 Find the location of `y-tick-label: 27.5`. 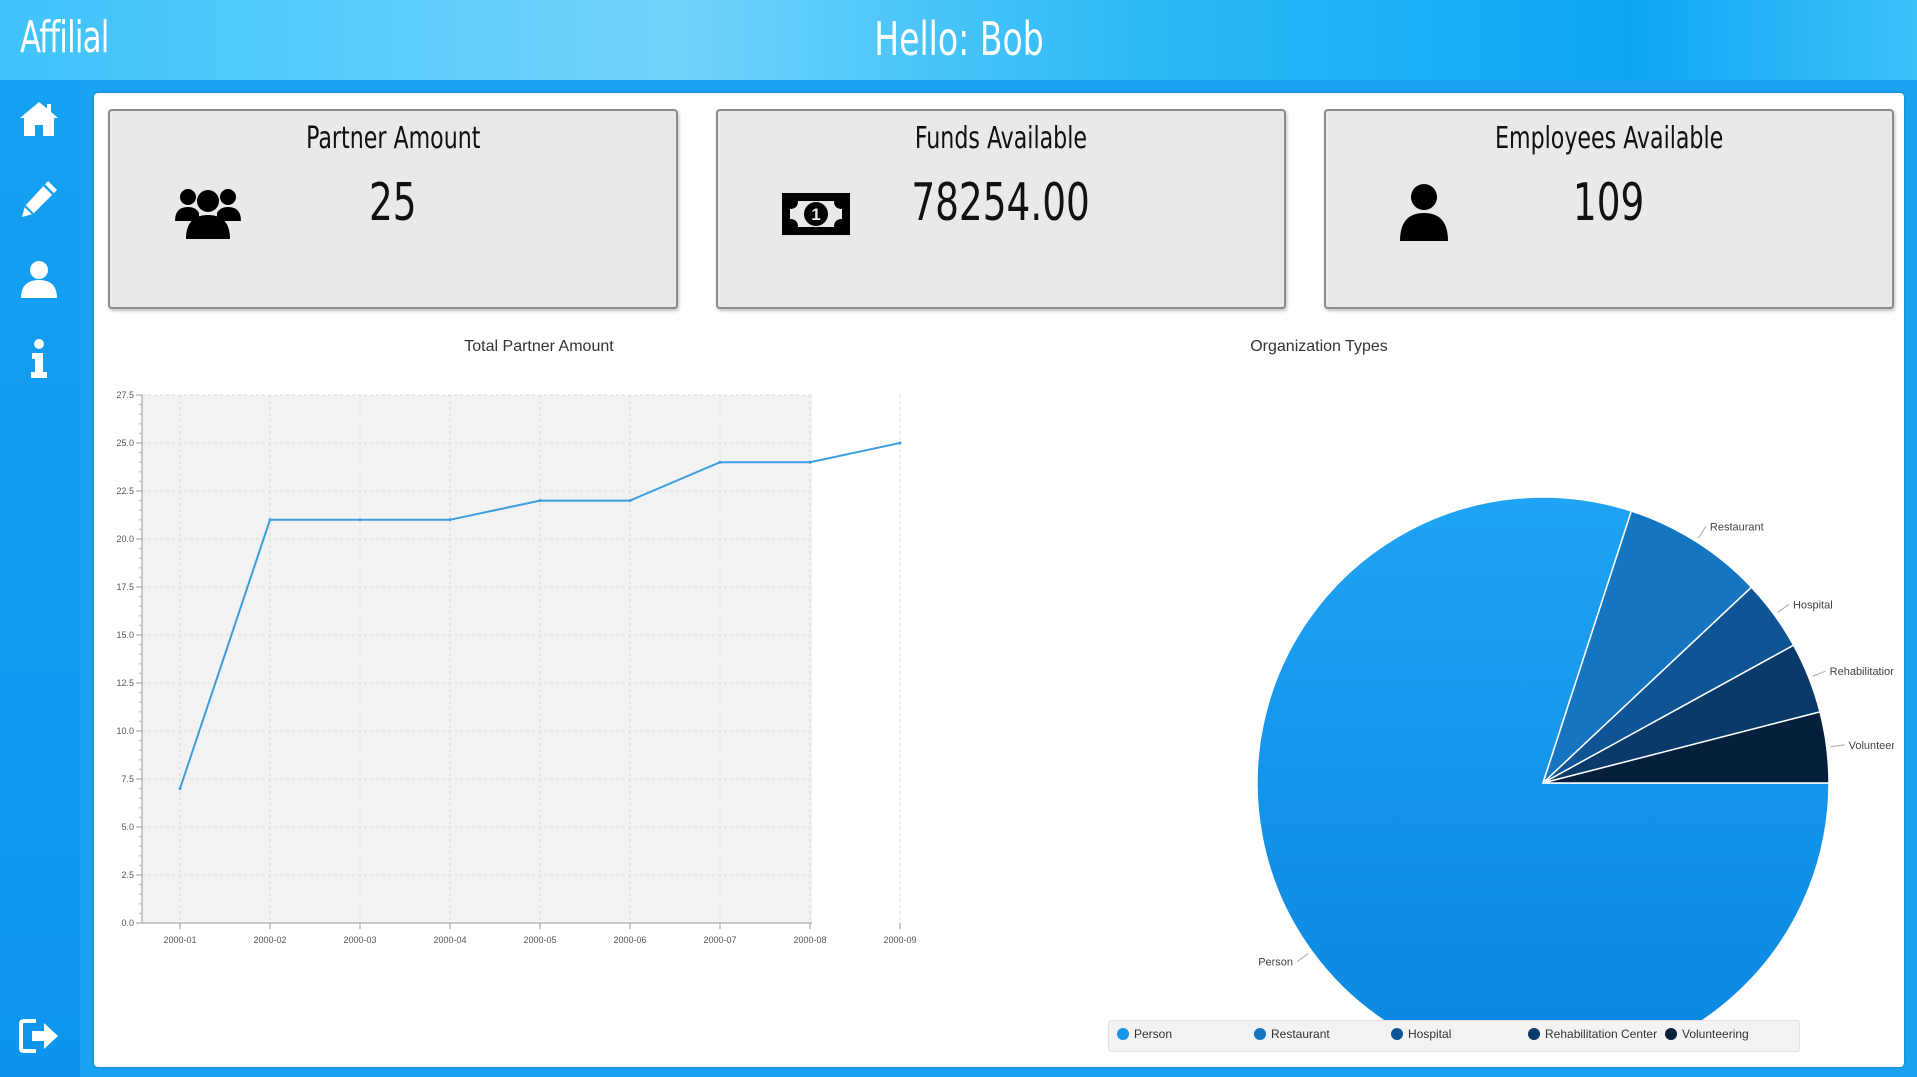

y-tick-label: 27.5 is located at coordinates (125, 395).